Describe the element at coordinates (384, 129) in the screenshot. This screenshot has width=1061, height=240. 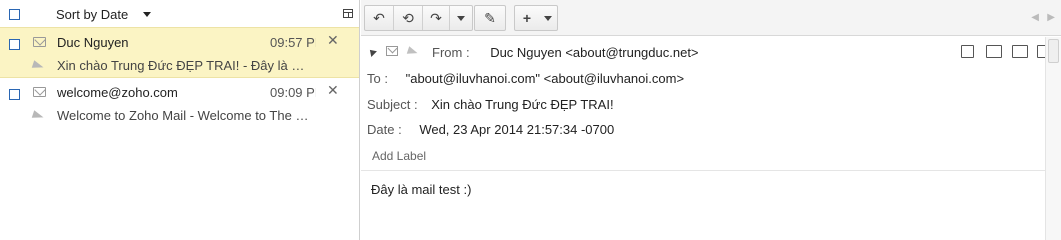
I see `date-label: Date :` at that location.